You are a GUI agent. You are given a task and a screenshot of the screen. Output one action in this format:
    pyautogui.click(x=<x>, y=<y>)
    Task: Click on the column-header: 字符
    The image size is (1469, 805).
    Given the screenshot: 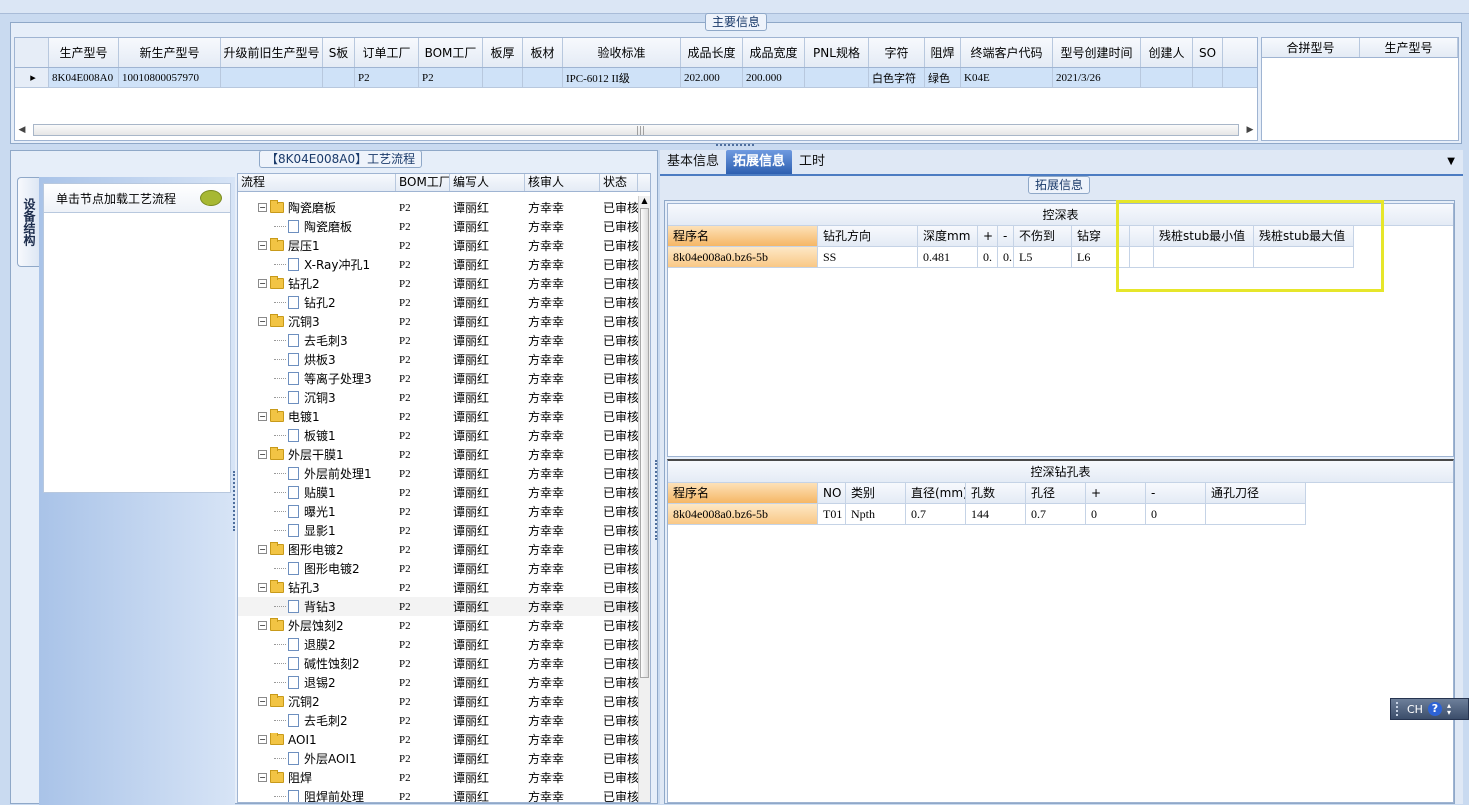 What is the action you would take?
    pyautogui.click(x=897, y=52)
    